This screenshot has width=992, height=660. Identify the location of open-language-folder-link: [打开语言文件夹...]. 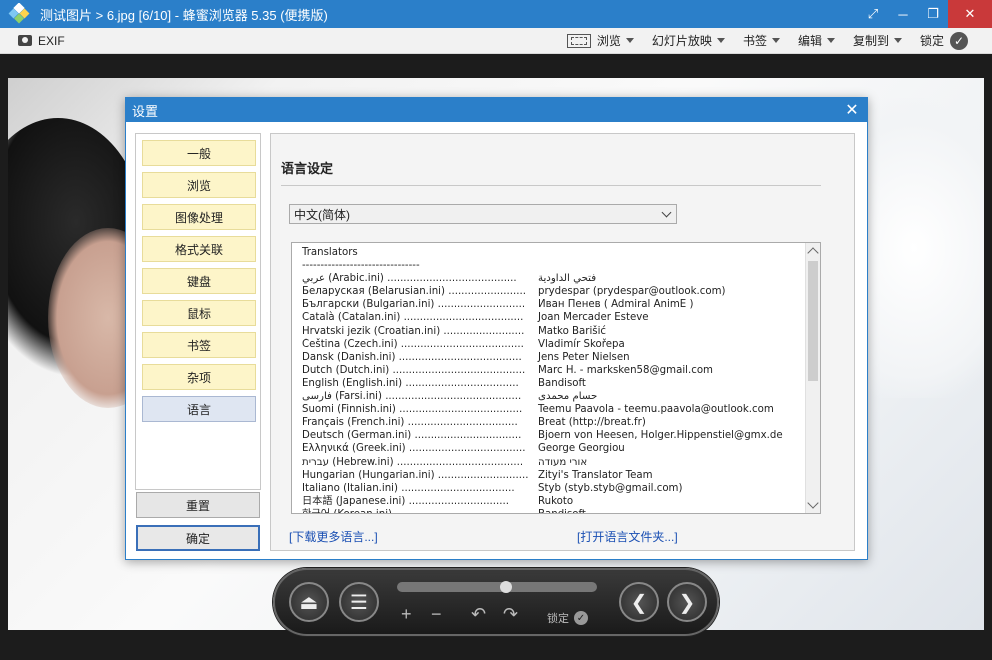
(627, 536).